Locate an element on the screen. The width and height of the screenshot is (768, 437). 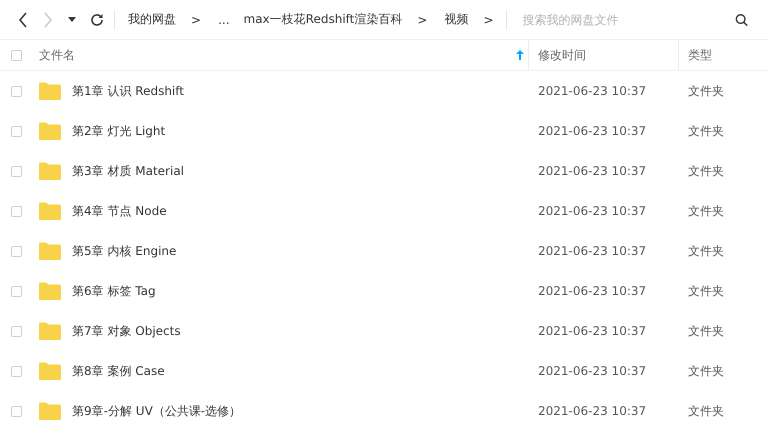
back-icon is located at coordinates (23, 20).